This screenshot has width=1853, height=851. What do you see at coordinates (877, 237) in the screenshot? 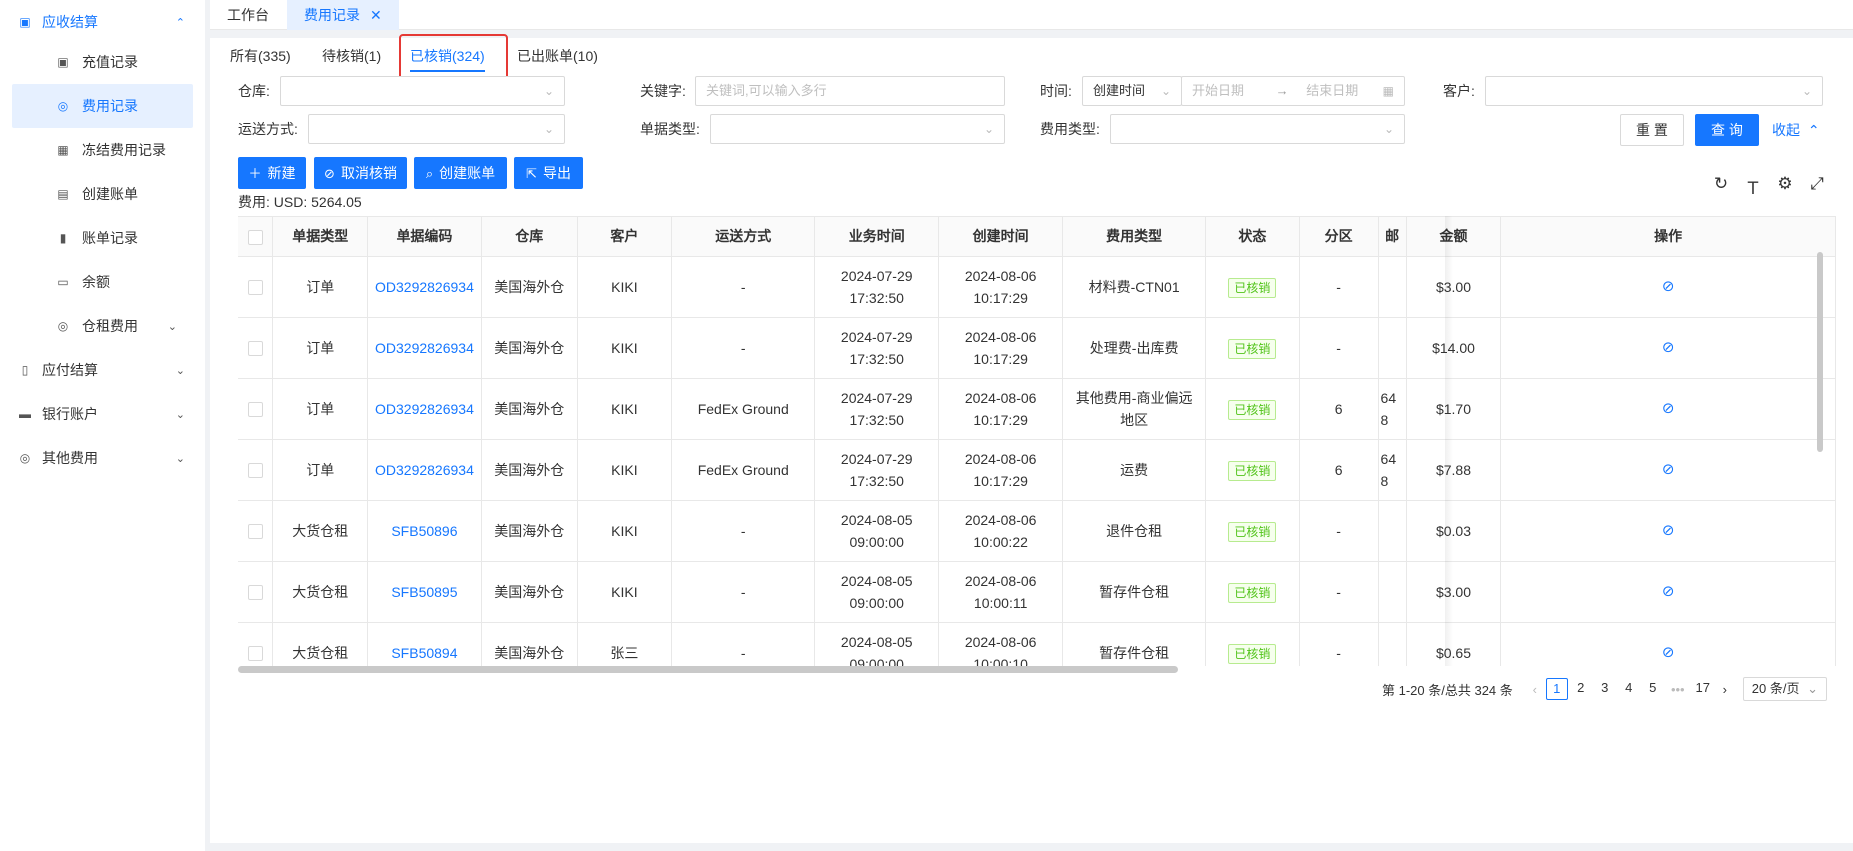
I see `col-biz-time: 业务时间` at bounding box center [877, 237].